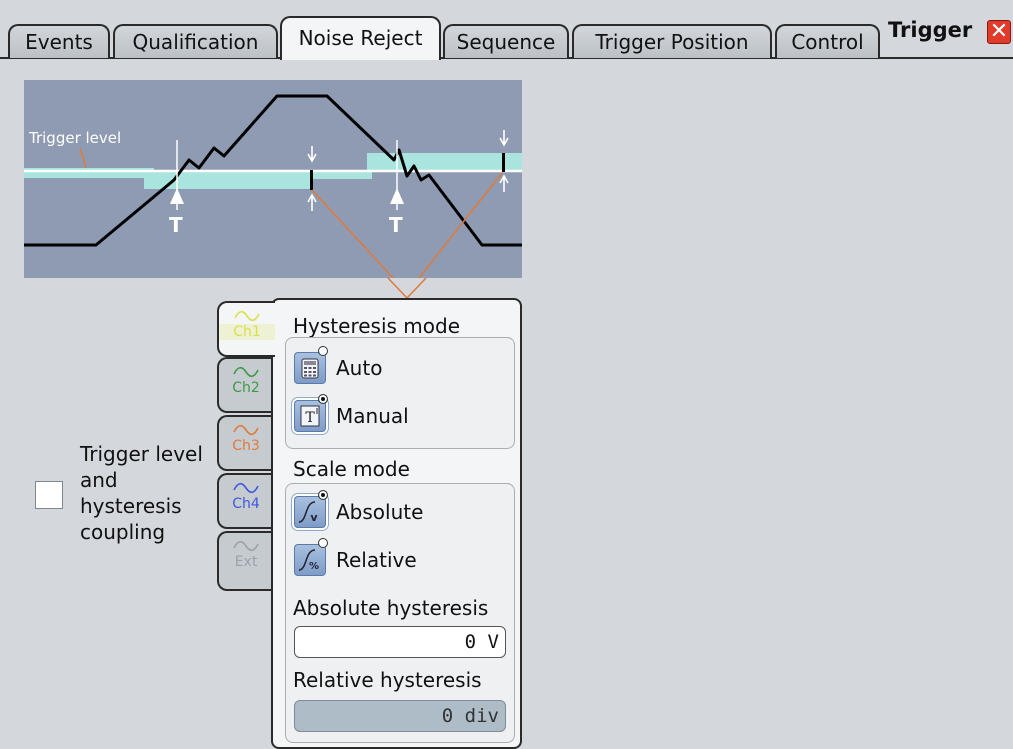  What do you see at coordinates (359, 368) in the screenshot?
I see `hysteresis-auto-label: Auto` at bounding box center [359, 368].